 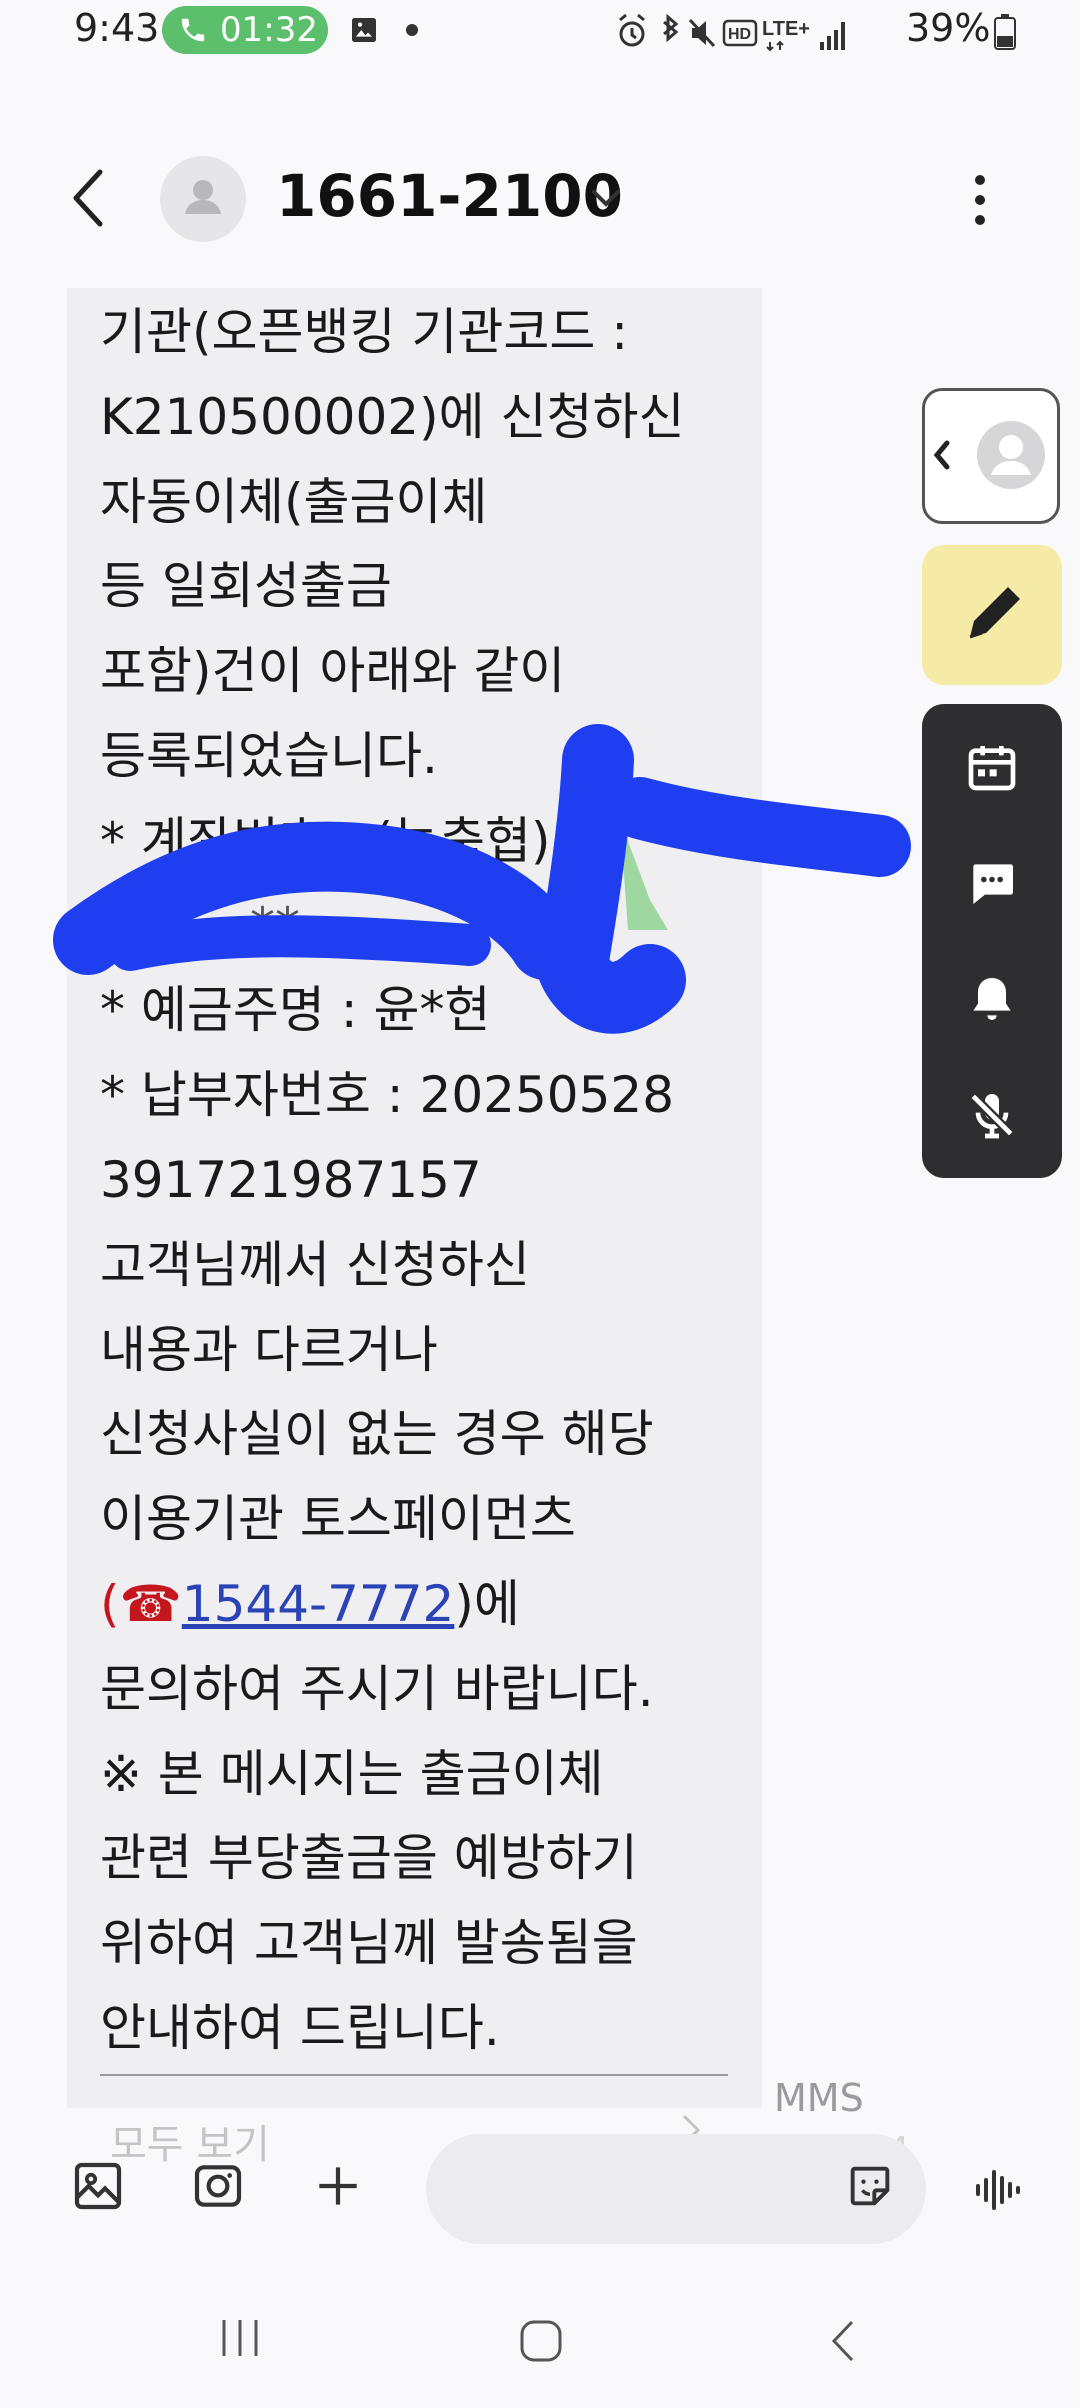 I want to click on chevron-down-icon, so click(x=606, y=198).